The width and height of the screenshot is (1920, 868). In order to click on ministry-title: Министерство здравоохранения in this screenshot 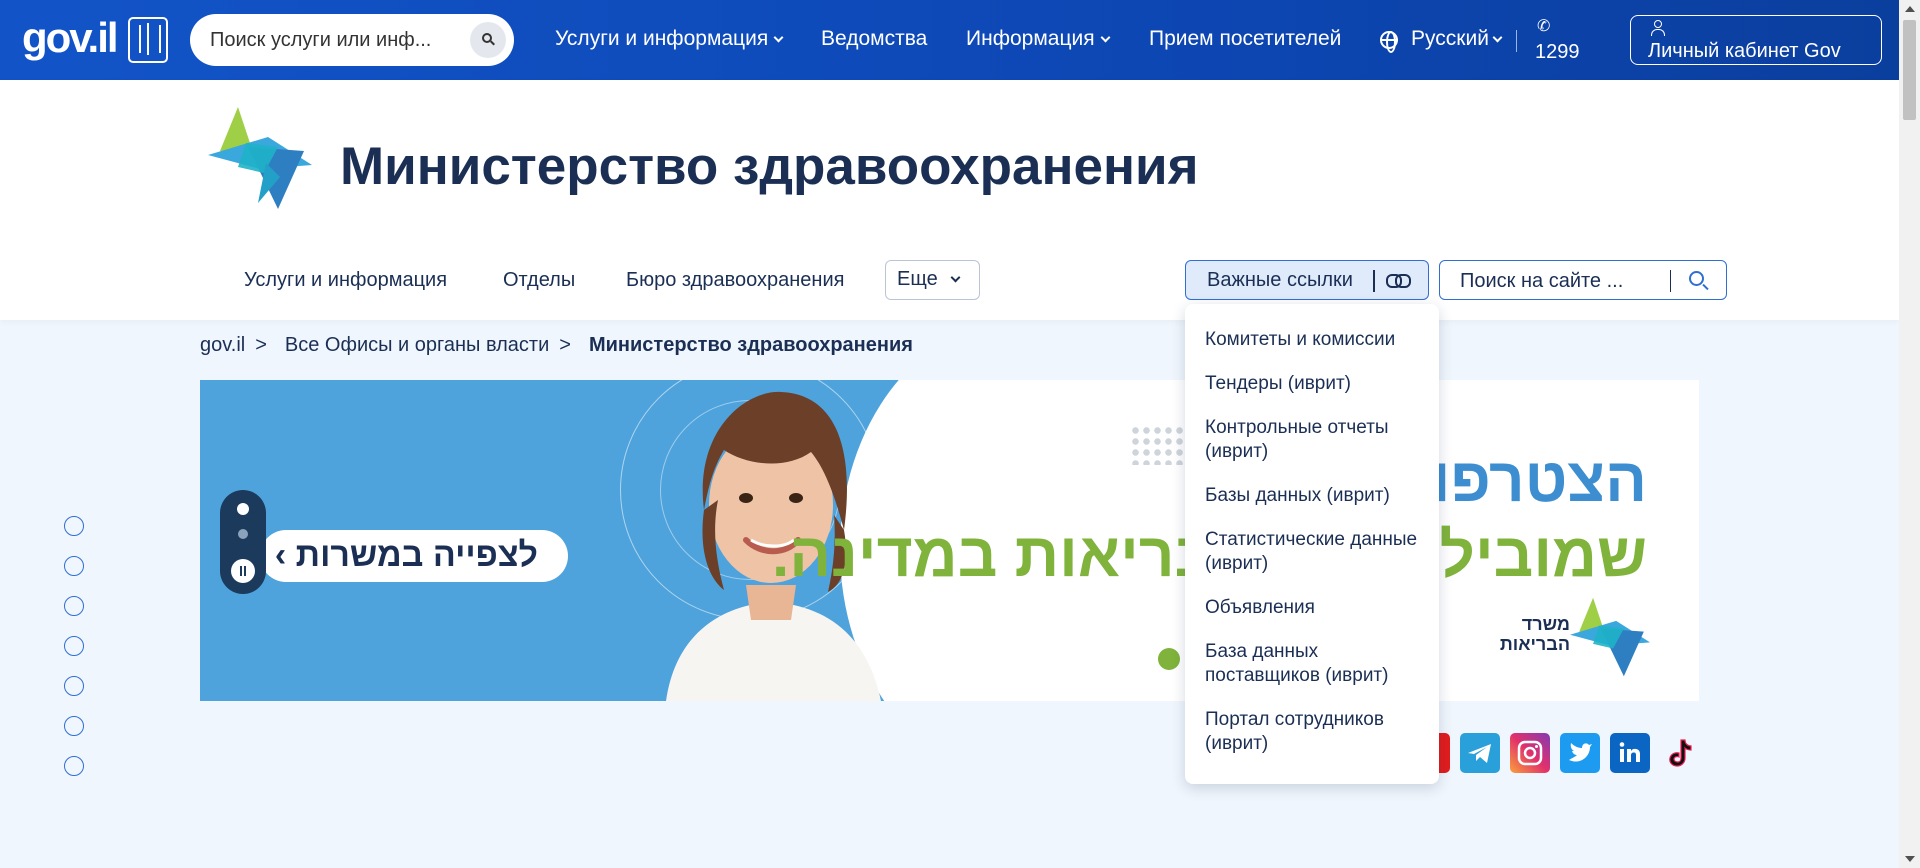, I will do `click(769, 166)`.